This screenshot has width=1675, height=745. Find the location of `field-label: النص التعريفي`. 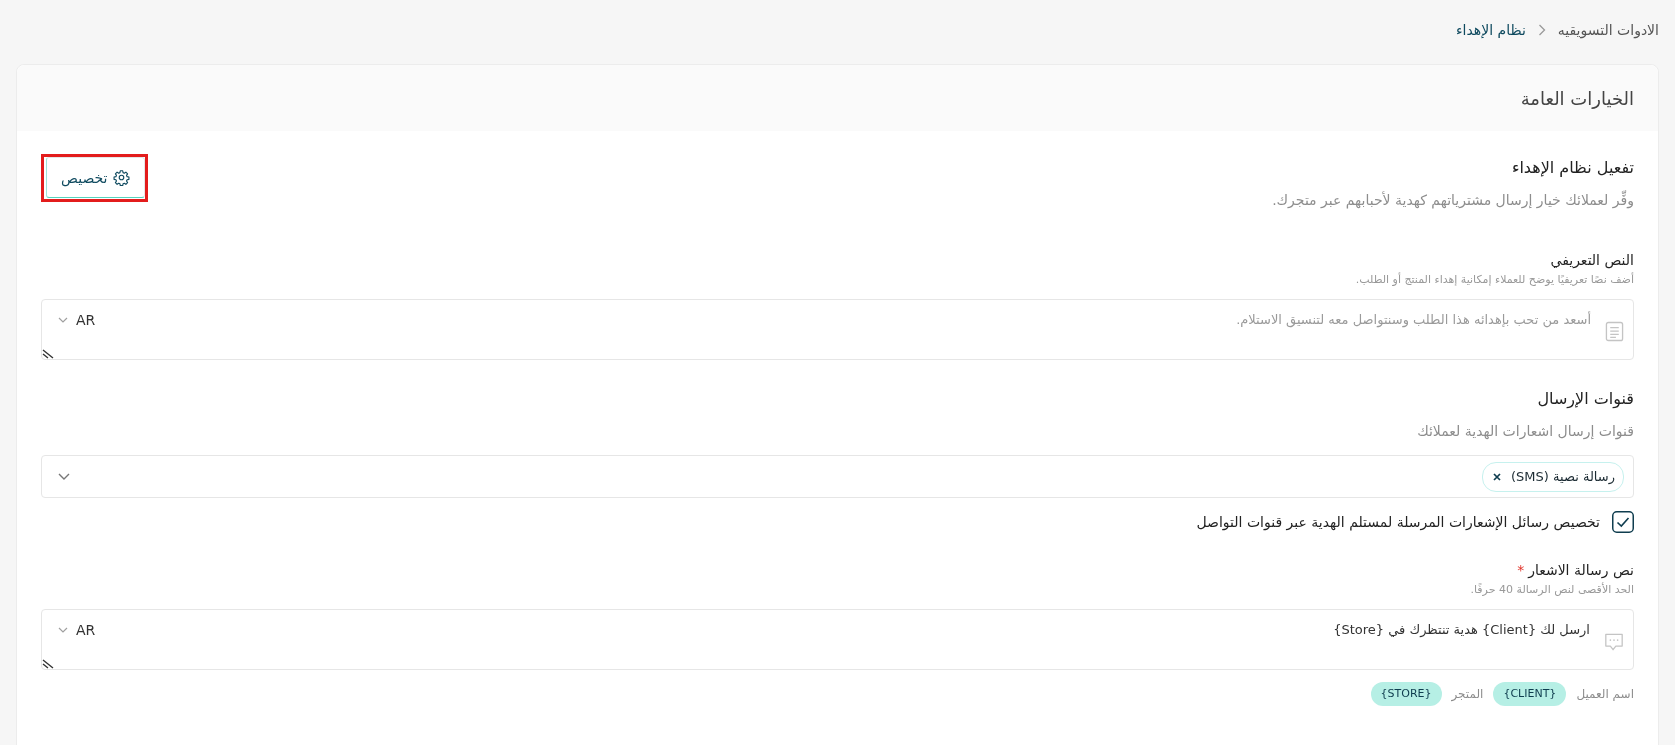

field-label: النص التعريفي is located at coordinates (1592, 260).